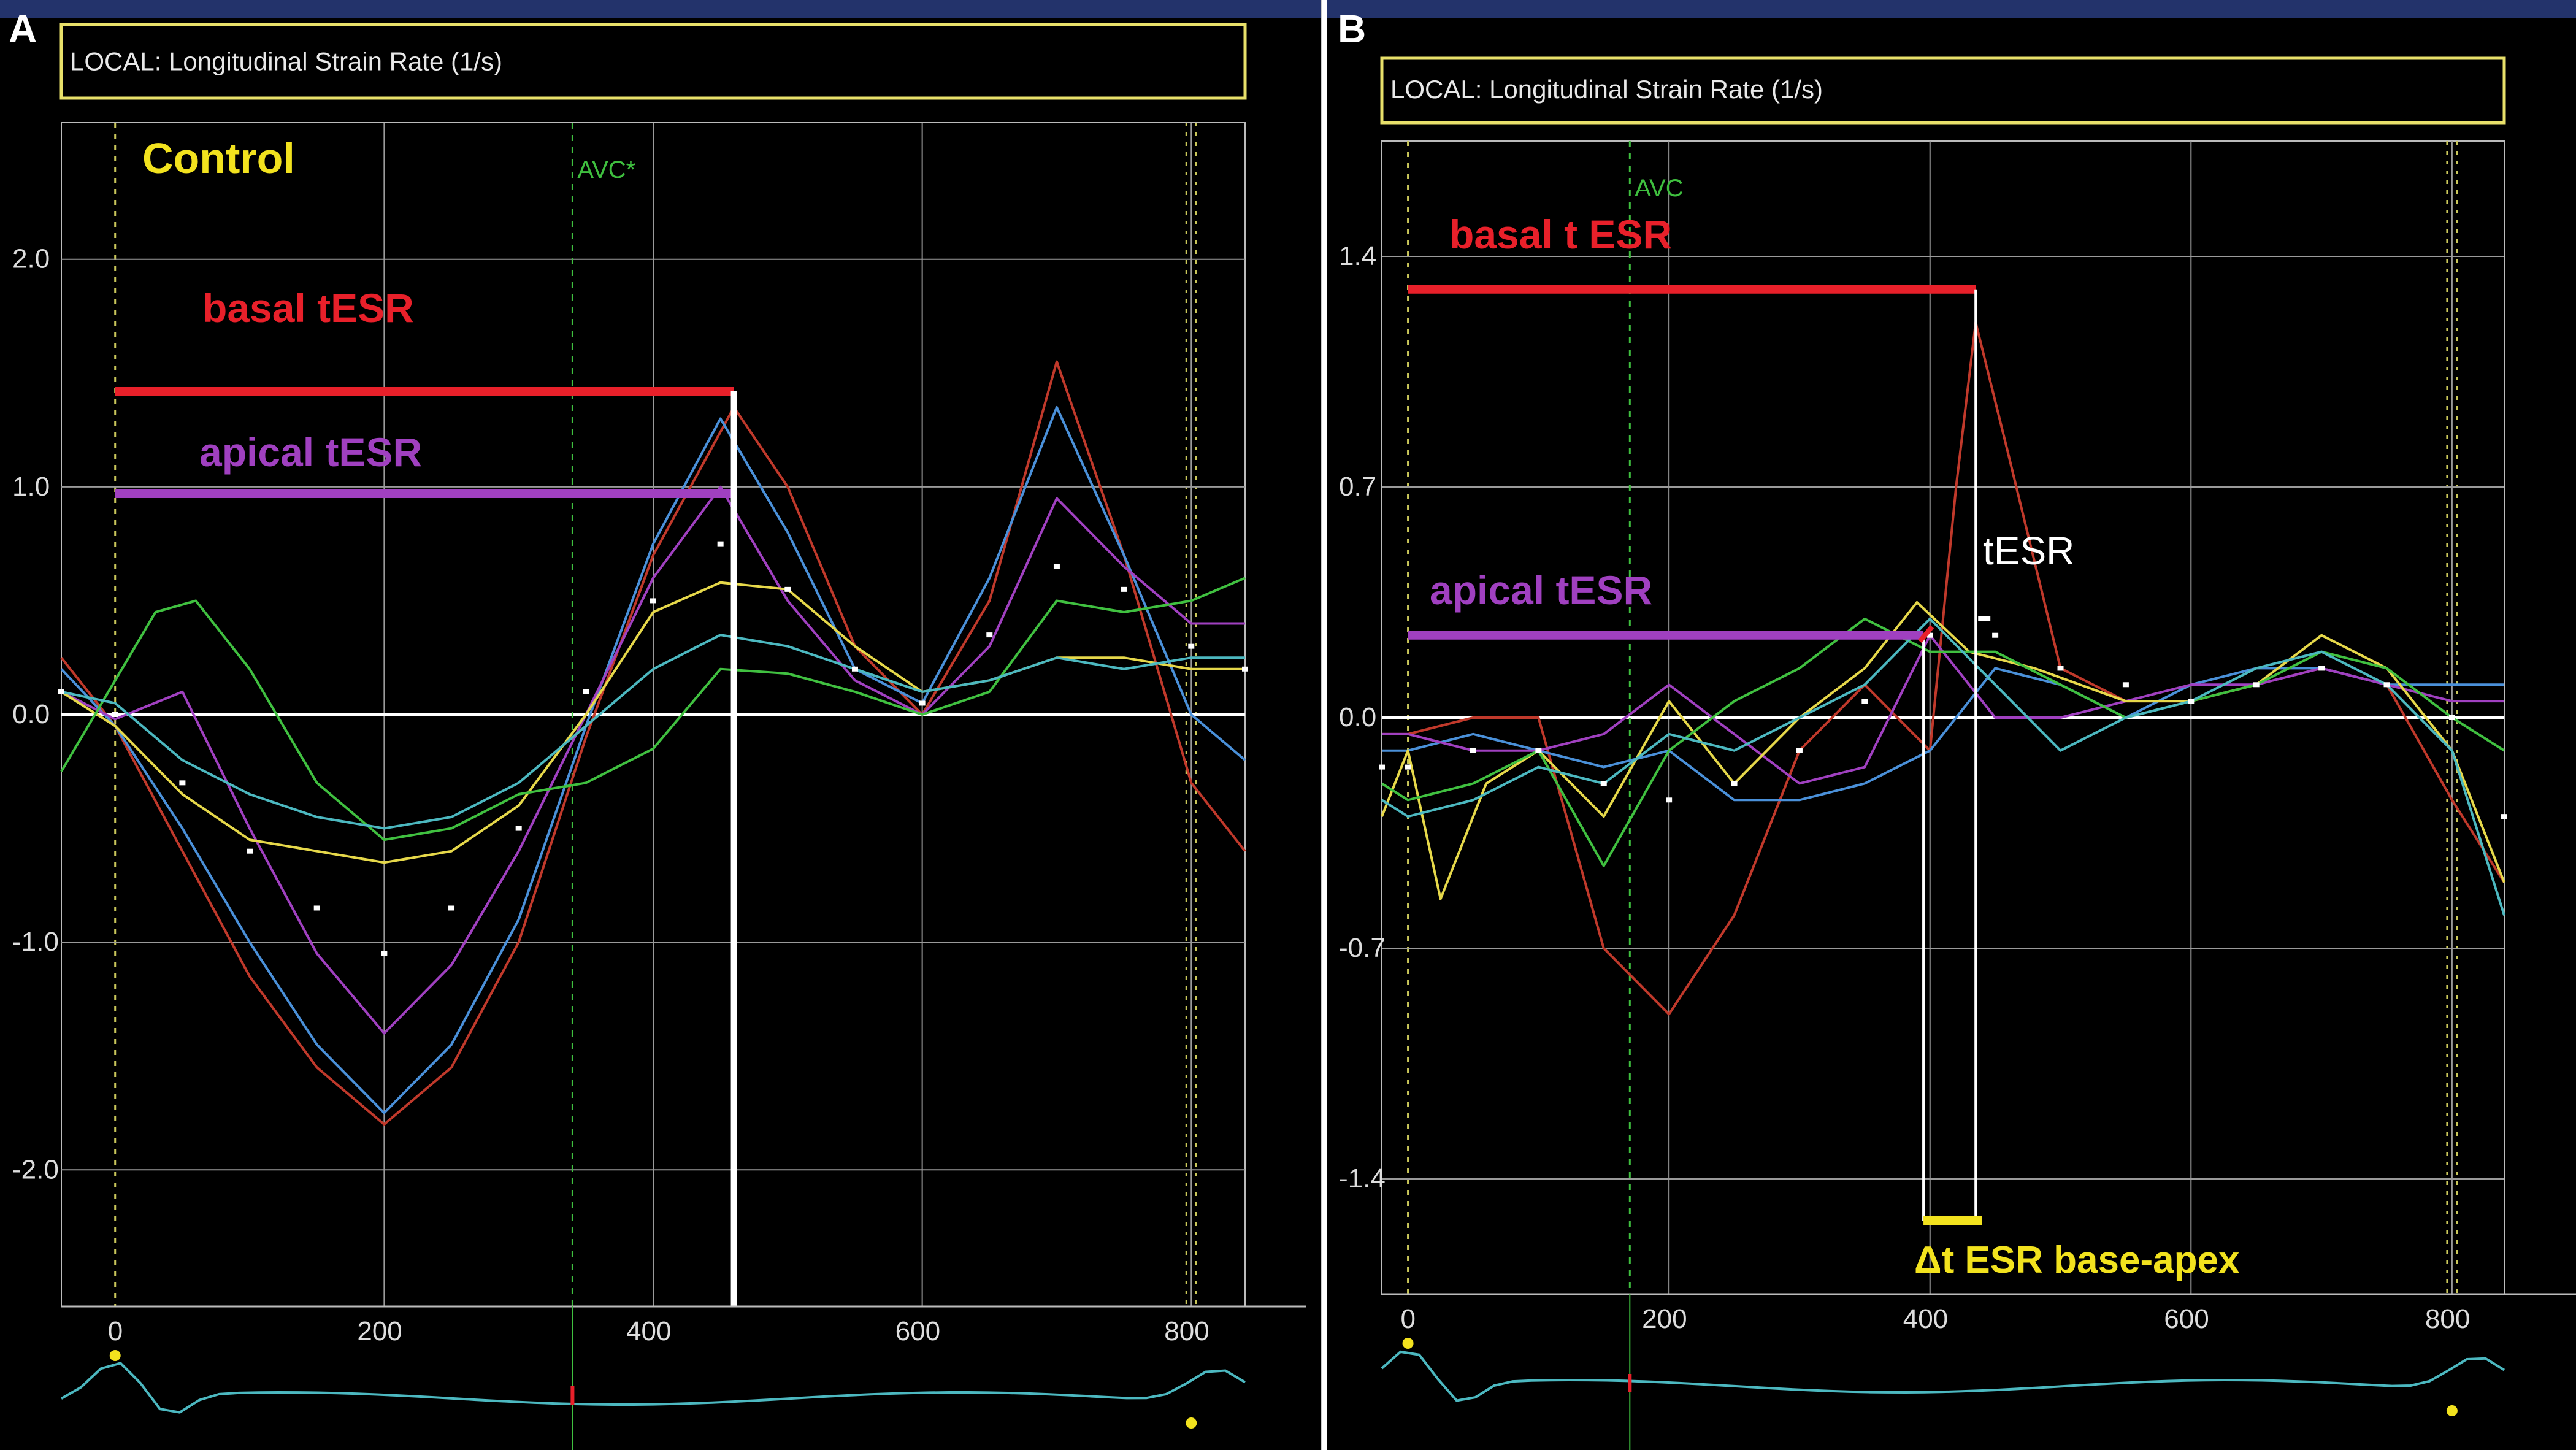 The width and height of the screenshot is (2576, 1450). What do you see at coordinates (31, 487) in the screenshot?
I see `y-tick-label: 1.0` at bounding box center [31, 487].